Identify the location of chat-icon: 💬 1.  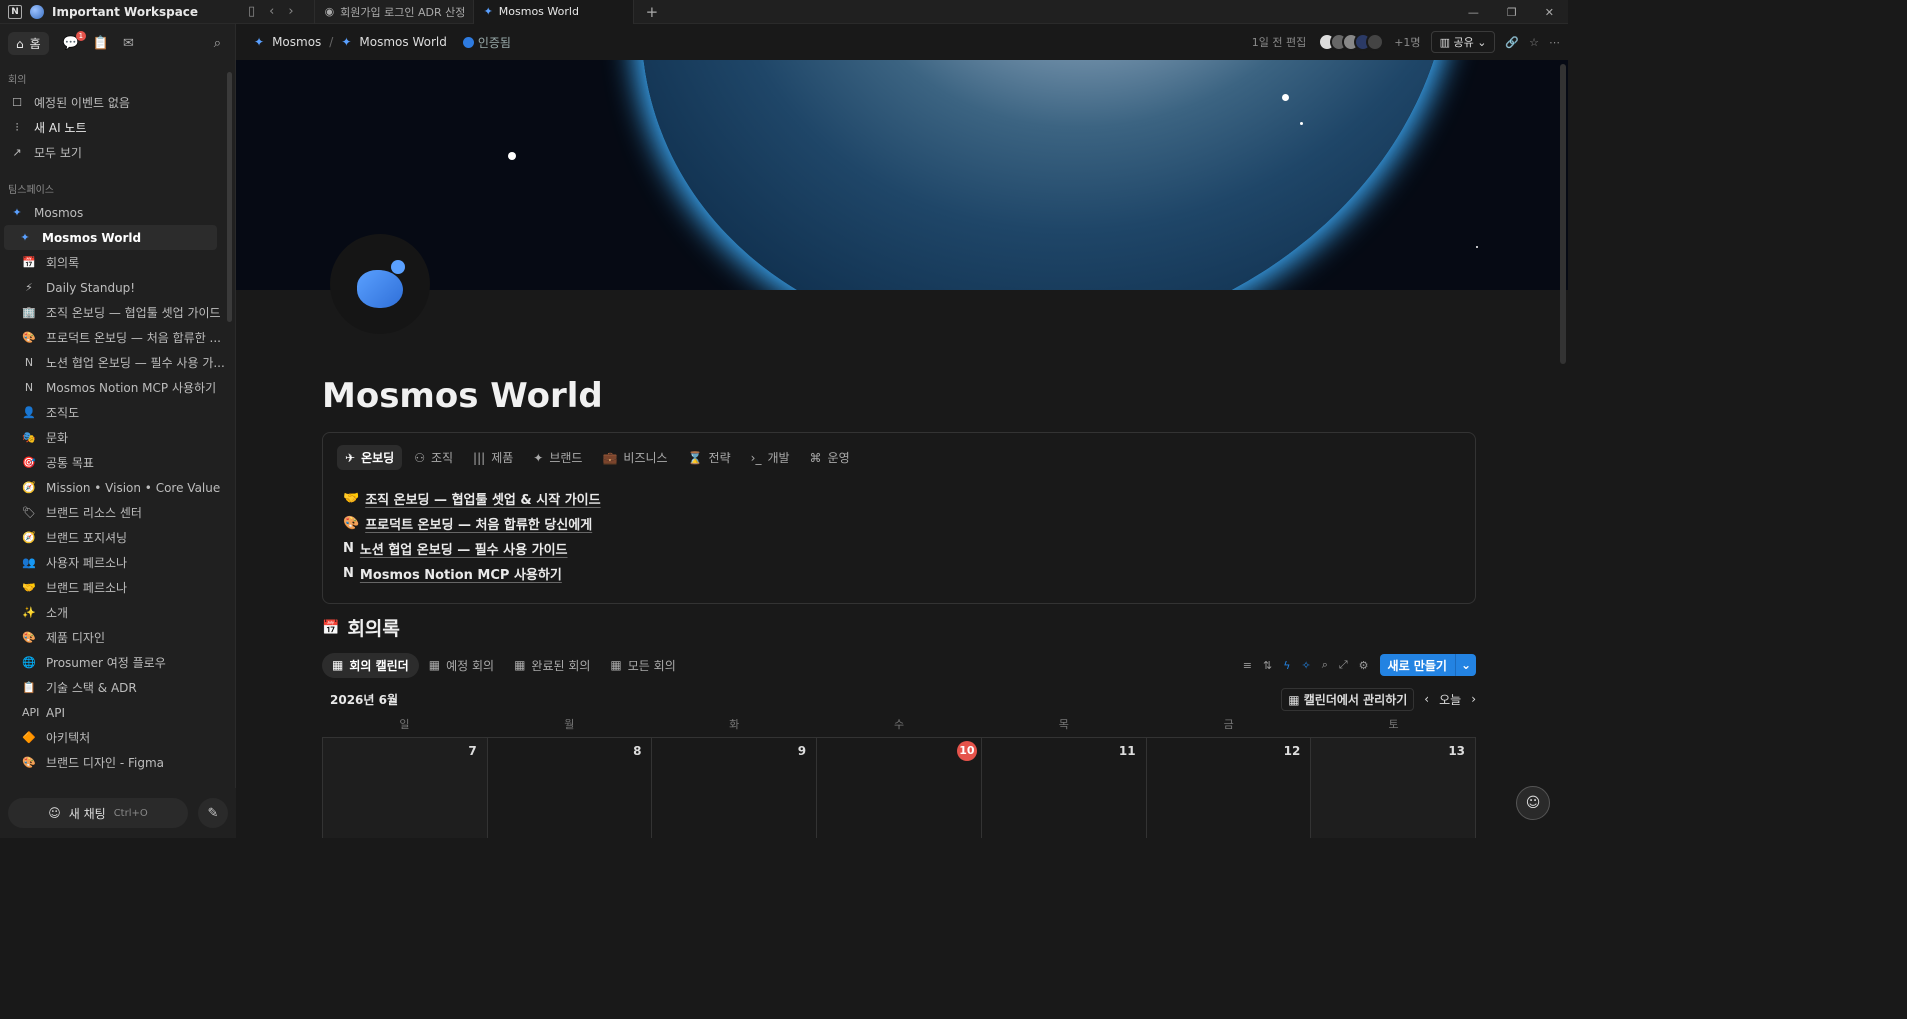
(74, 41).